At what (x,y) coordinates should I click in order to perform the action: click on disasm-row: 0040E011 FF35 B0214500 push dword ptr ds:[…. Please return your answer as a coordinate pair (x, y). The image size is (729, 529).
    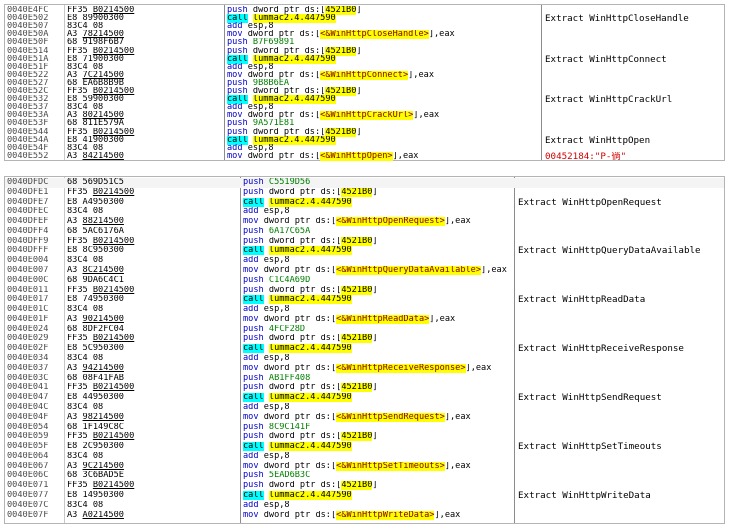
    Looking at the image, I should click on (364, 290).